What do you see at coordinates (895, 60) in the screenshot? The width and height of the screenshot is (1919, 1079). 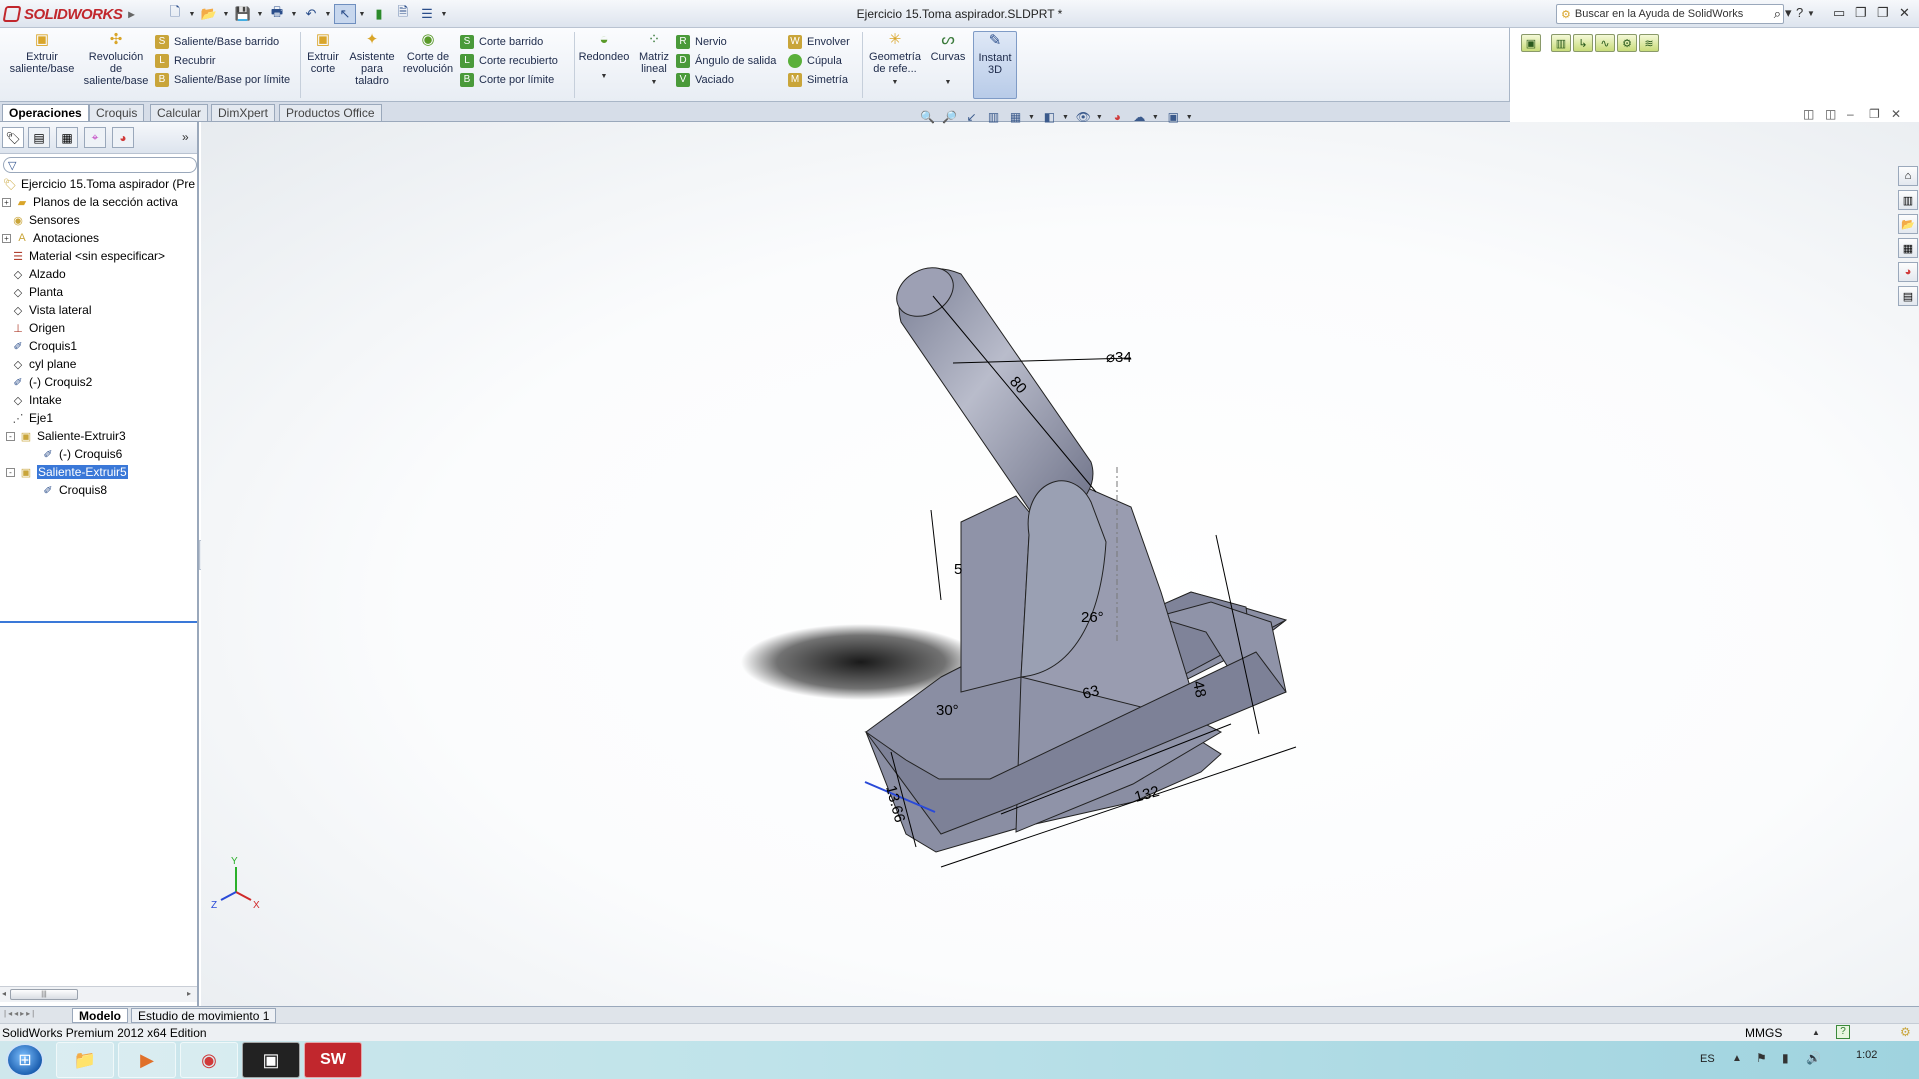 I see `reference-geometry-button: ✳ Geometría de refe... ▼` at bounding box center [895, 60].